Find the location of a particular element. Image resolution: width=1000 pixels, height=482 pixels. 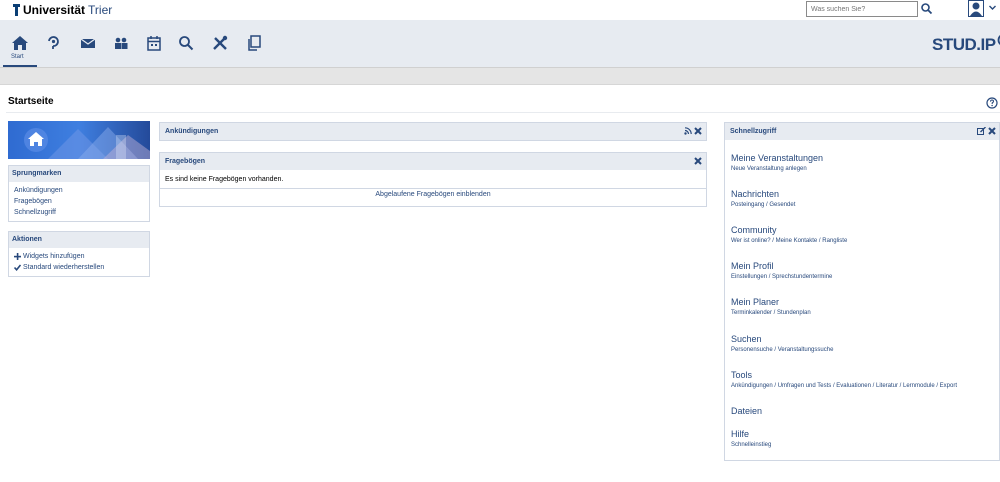

studip-brand-text: STUD.IP is located at coordinates (964, 44).